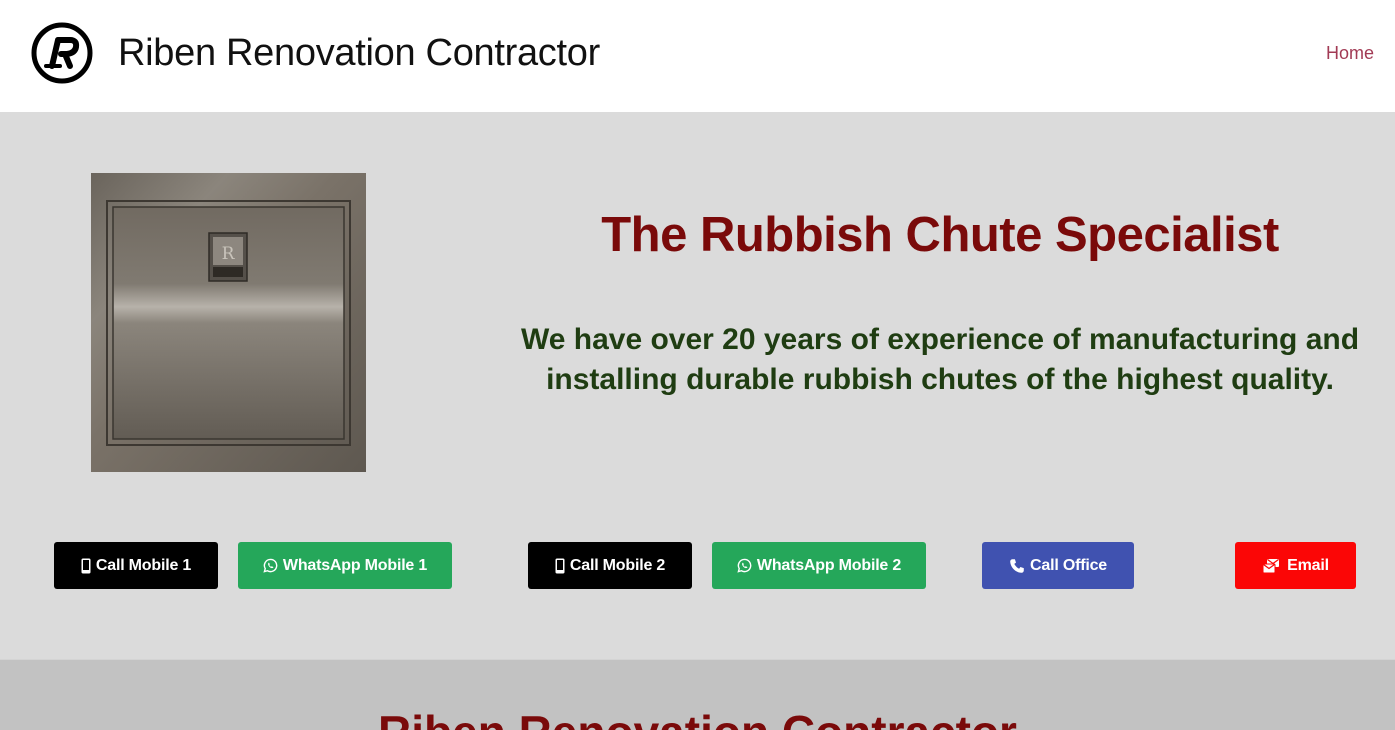 The image size is (1395, 730). I want to click on call-mobile-1-button: Call Mobile 1, so click(136, 565).